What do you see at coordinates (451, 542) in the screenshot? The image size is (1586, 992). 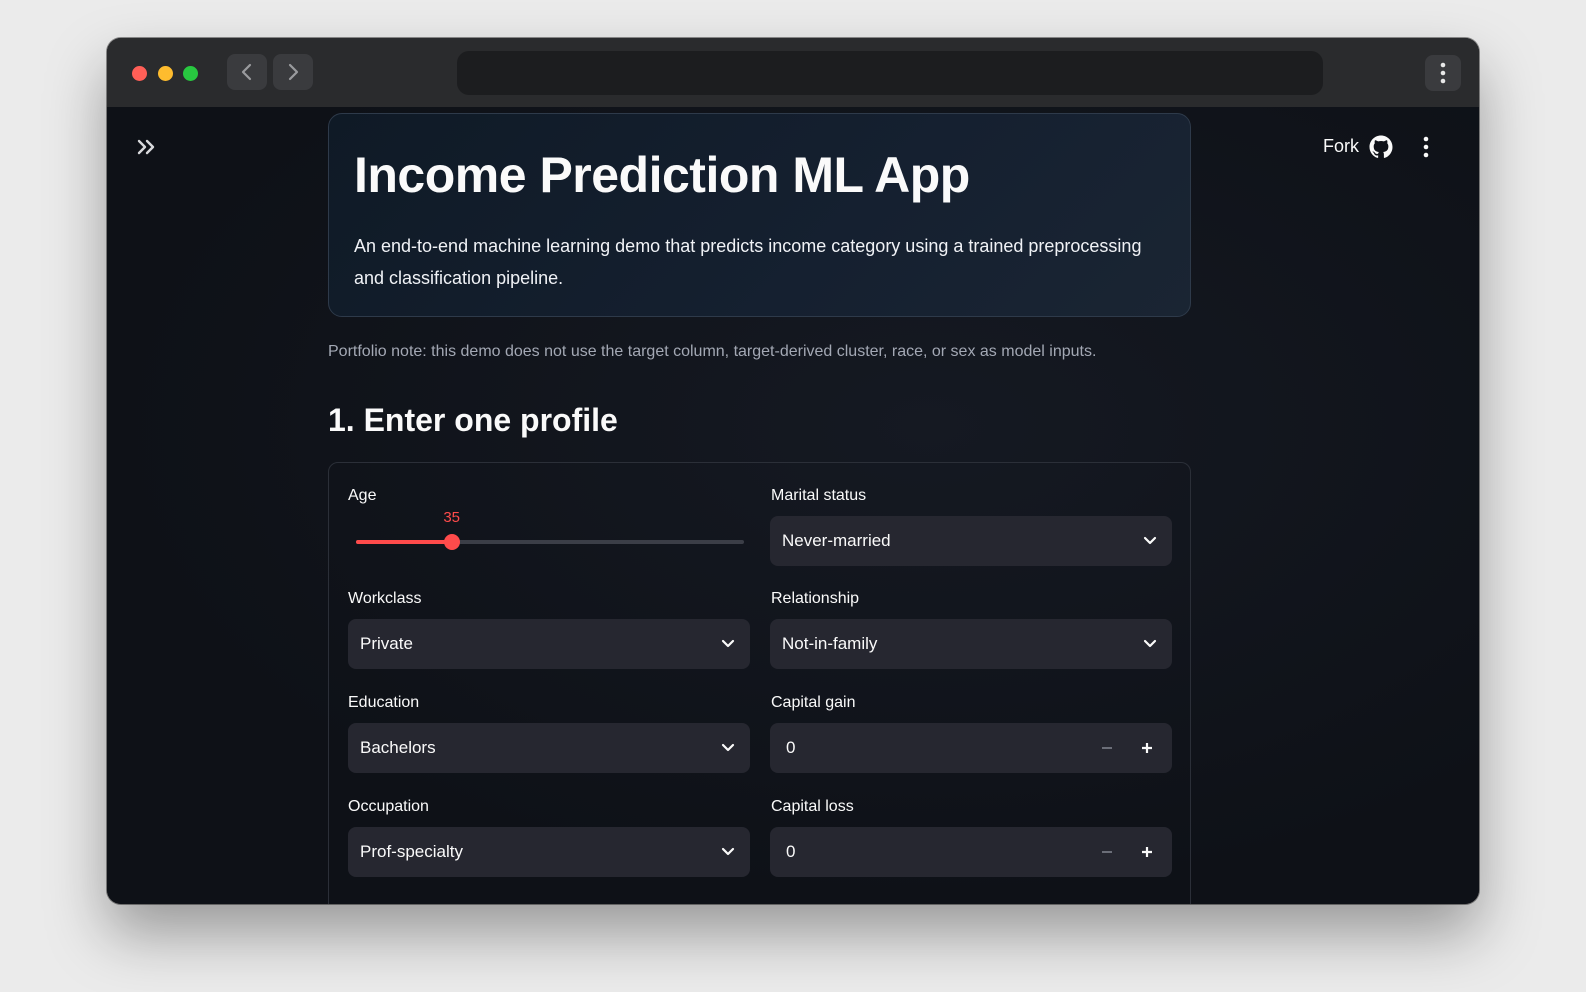 I see `age-slider-thumb` at bounding box center [451, 542].